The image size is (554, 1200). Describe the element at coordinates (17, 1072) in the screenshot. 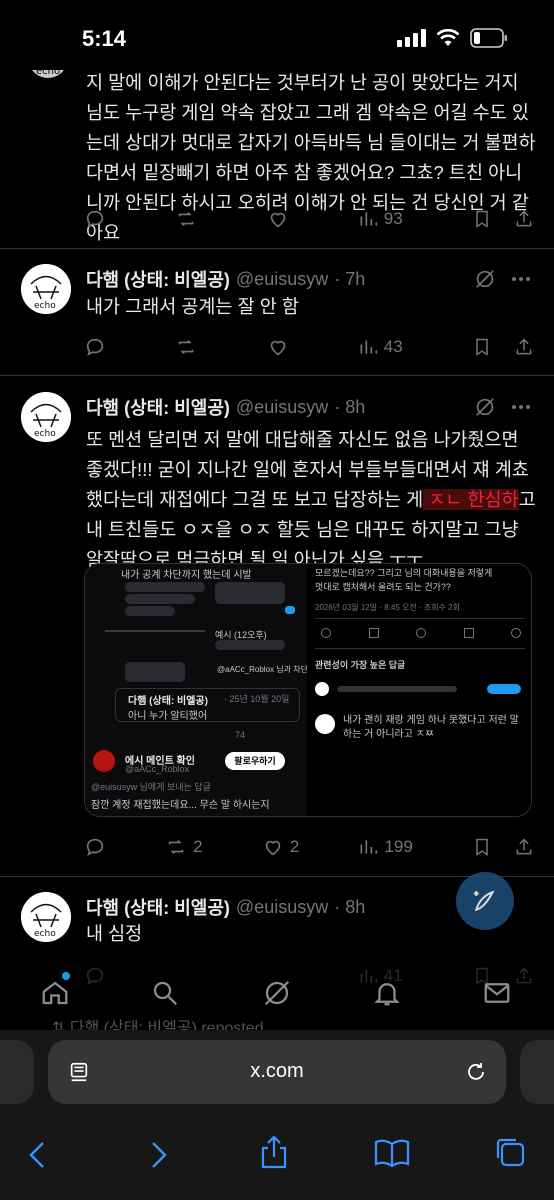

I see `previous-tab-peek` at that location.